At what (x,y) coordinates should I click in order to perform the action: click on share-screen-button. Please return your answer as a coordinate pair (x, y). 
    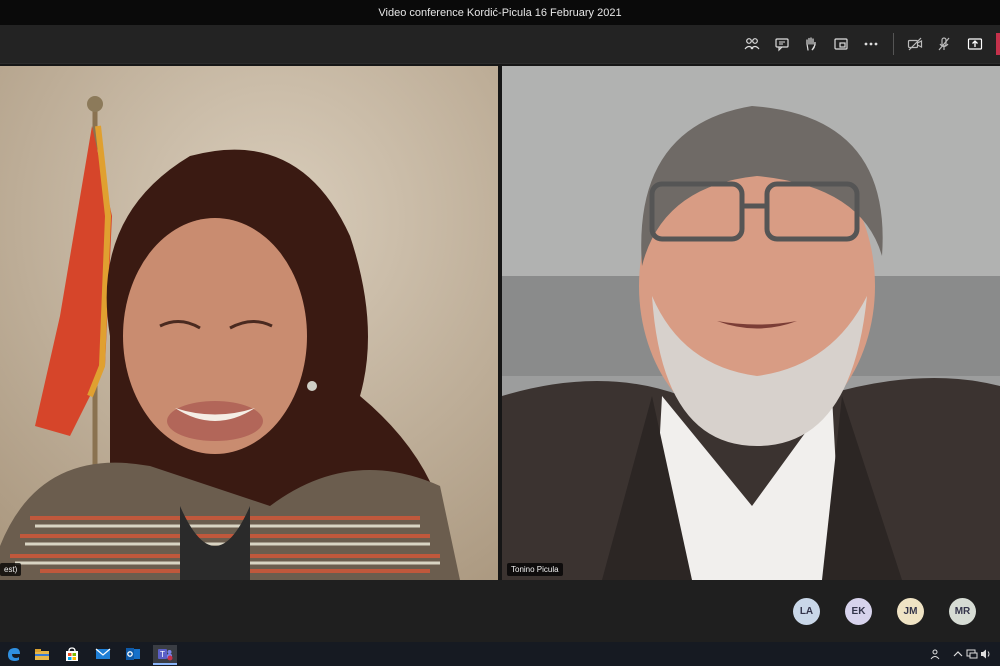
    Looking at the image, I should click on (975, 44).